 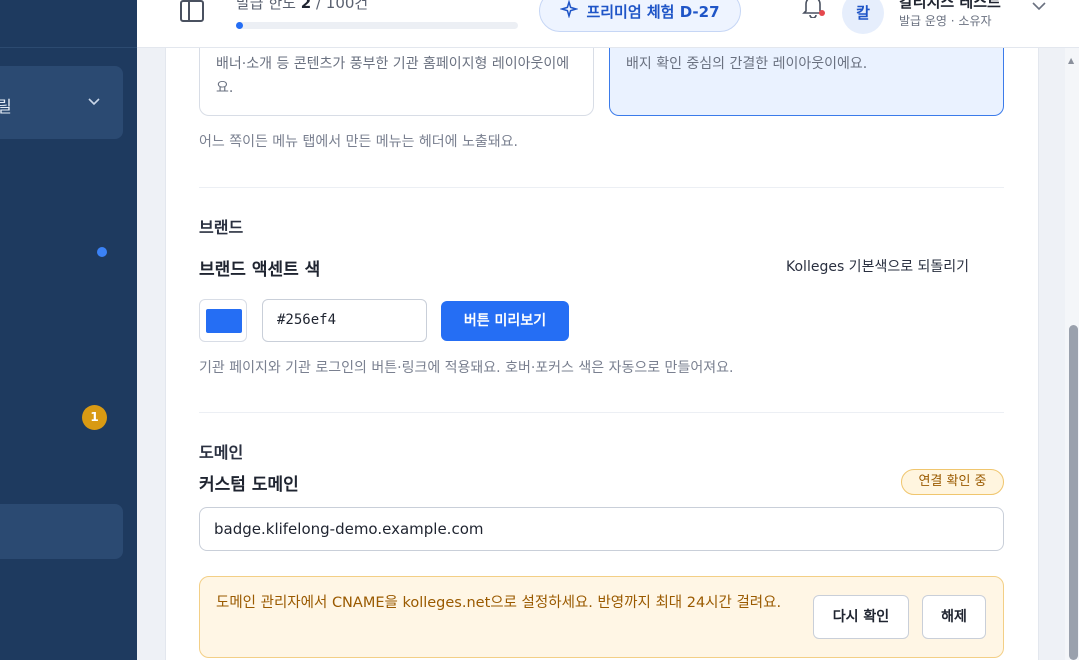 I want to click on layout-option-homepage: 배너·소개 등 콘텐츠가 풍부한 기관 홈페이지형 레이아웃이에요., so click(x=396, y=82).